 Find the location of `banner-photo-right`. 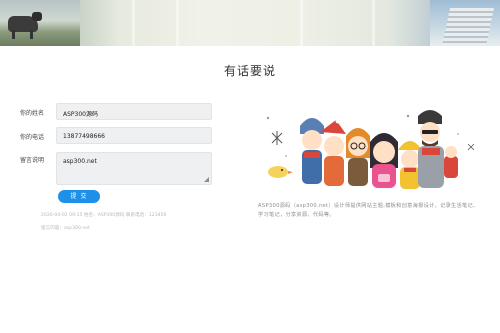

banner-photo-right is located at coordinates (465, 23).